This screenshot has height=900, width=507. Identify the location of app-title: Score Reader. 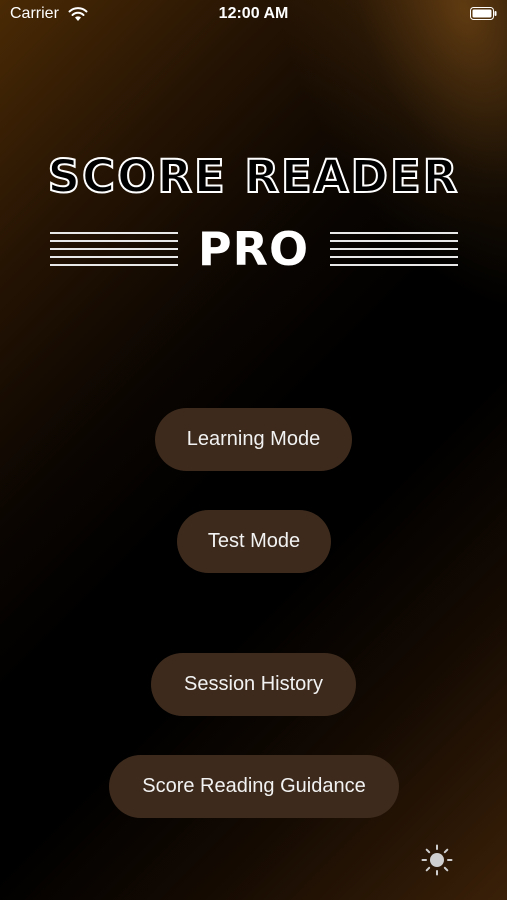
(253, 176).